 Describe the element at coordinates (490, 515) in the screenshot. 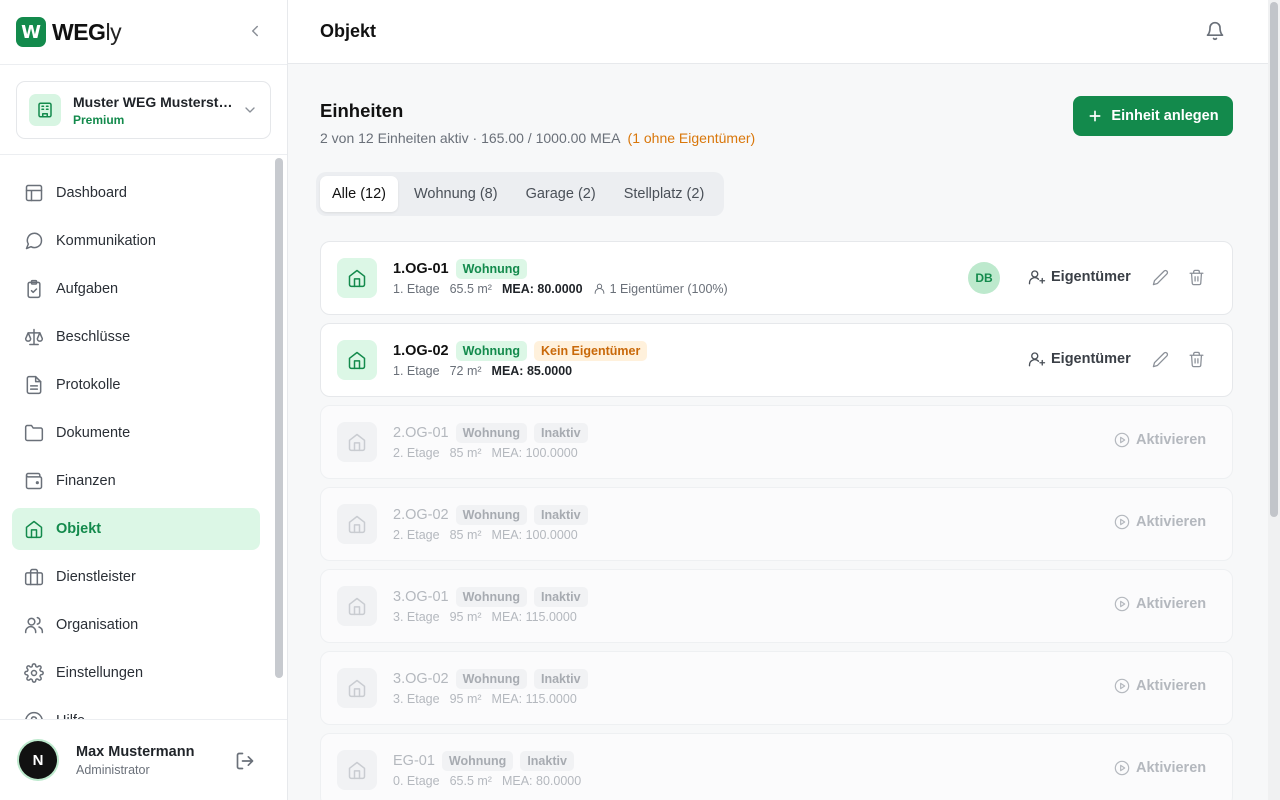

I see `unit-title: 2.OG-02 Wohnung Inaktiv` at that location.